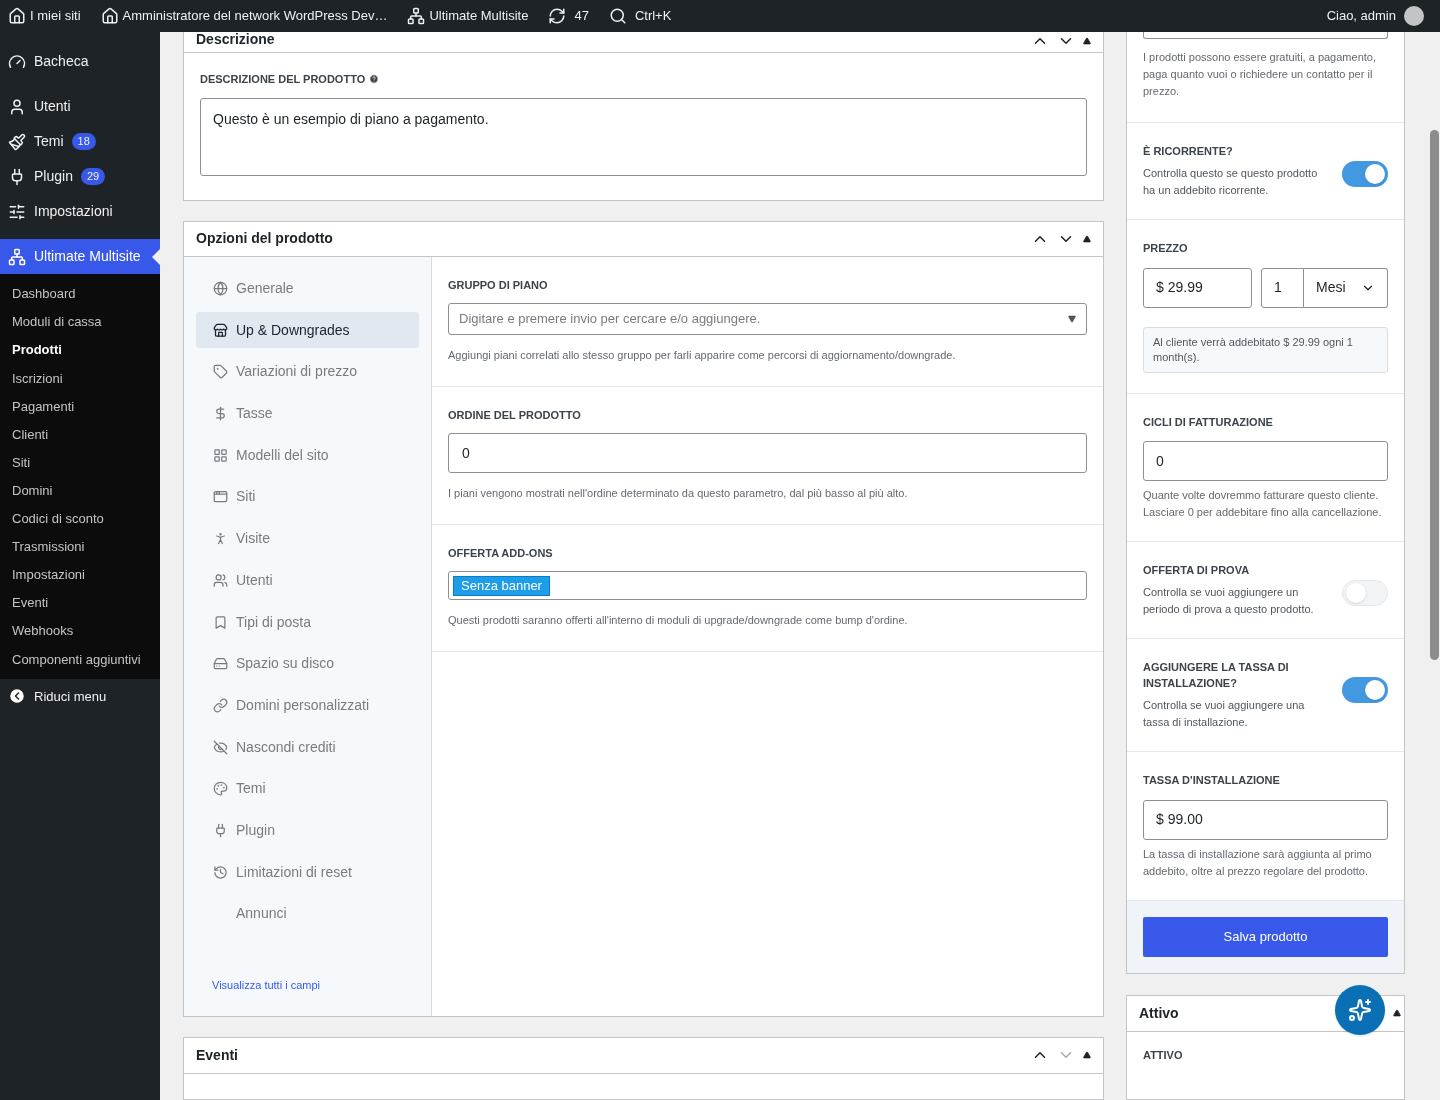 The height and width of the screenshot is (1100, 1440). What do you see at coordinates (80, 176) in the screenshot?
I see `sidebar-item: Plugin 29` at bounding box center [80, 176].